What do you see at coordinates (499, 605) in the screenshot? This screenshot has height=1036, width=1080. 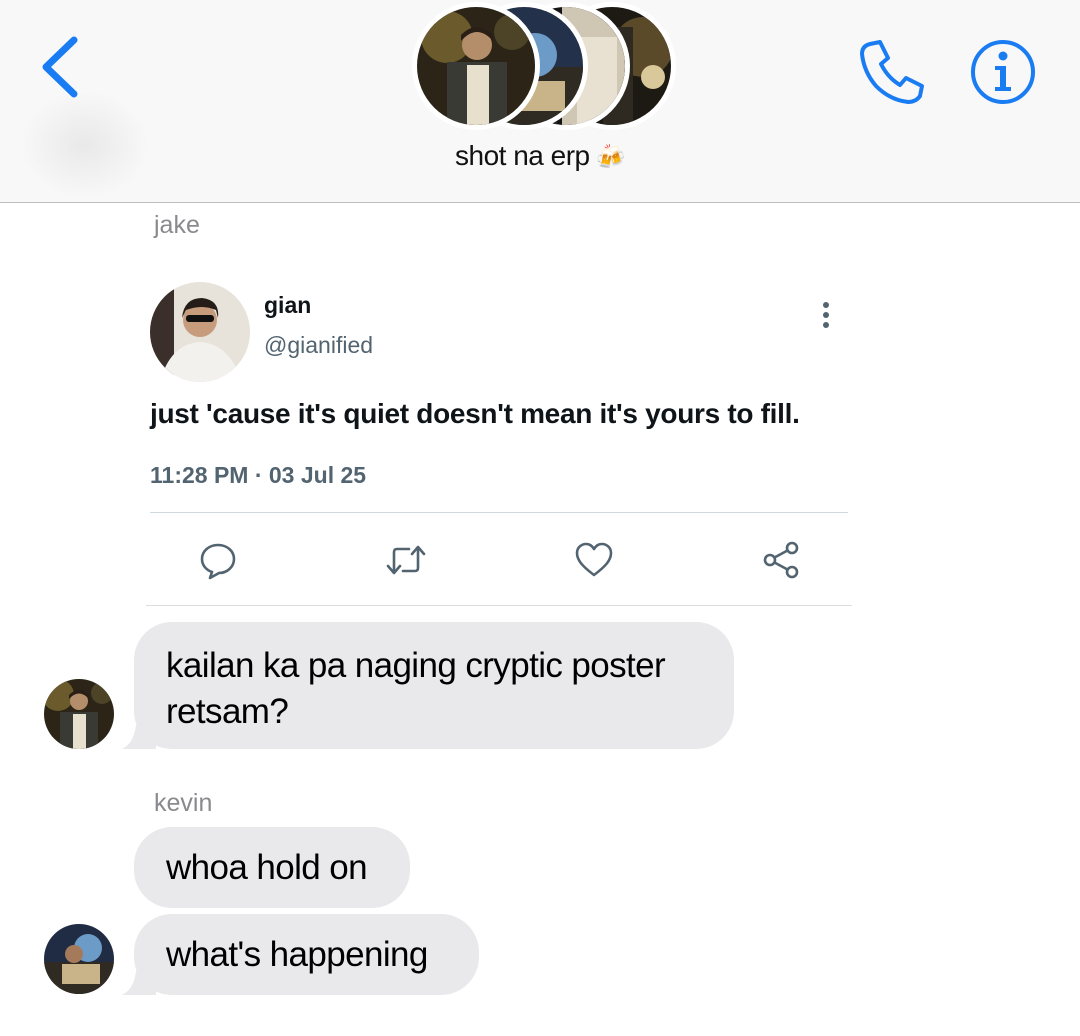 I see `tweet-bottom-border` at bounding box center [499, 605].